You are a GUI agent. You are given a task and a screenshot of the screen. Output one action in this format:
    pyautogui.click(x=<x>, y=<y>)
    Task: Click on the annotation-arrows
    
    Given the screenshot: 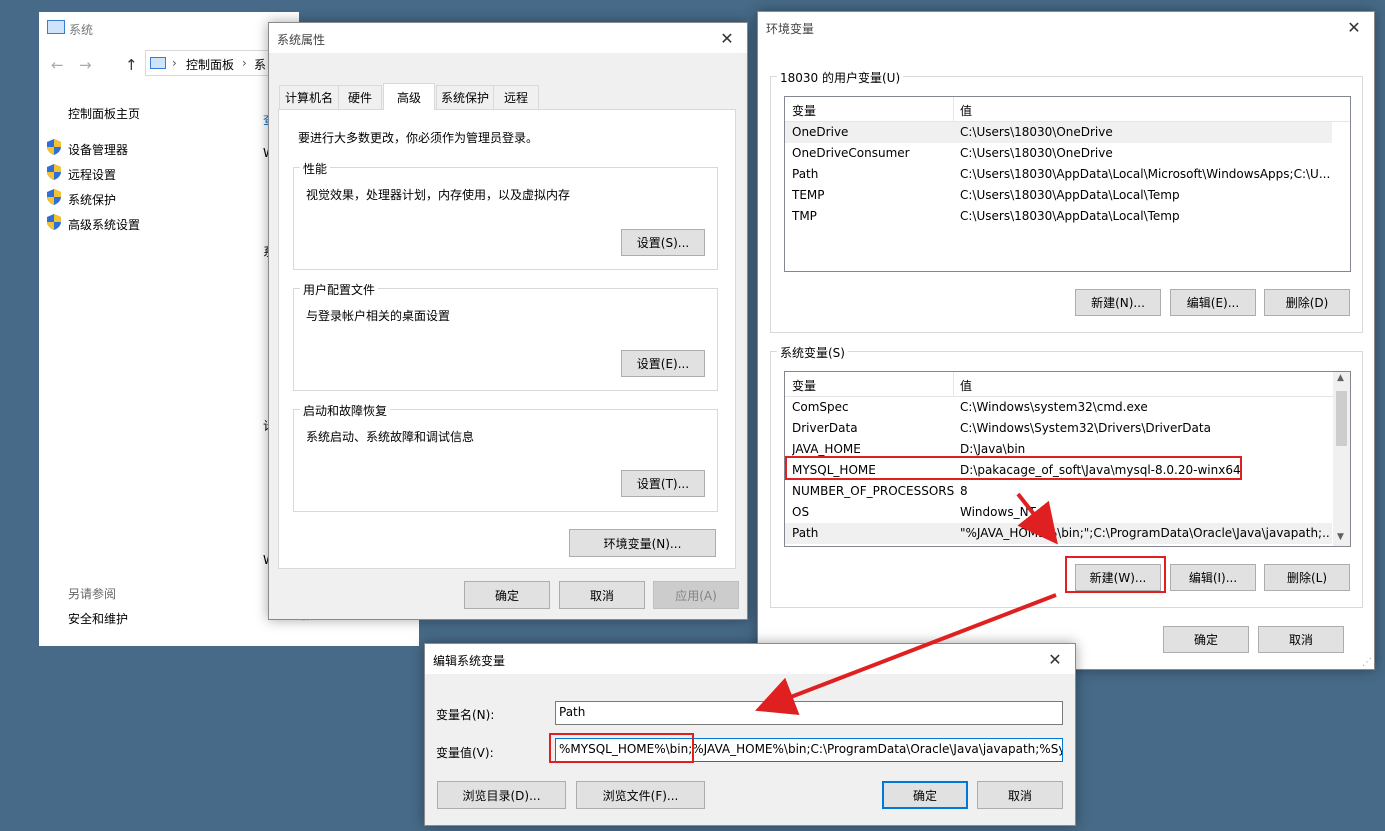 What is the action you would take?
    pyautogui.click(x=906, y=604)
    